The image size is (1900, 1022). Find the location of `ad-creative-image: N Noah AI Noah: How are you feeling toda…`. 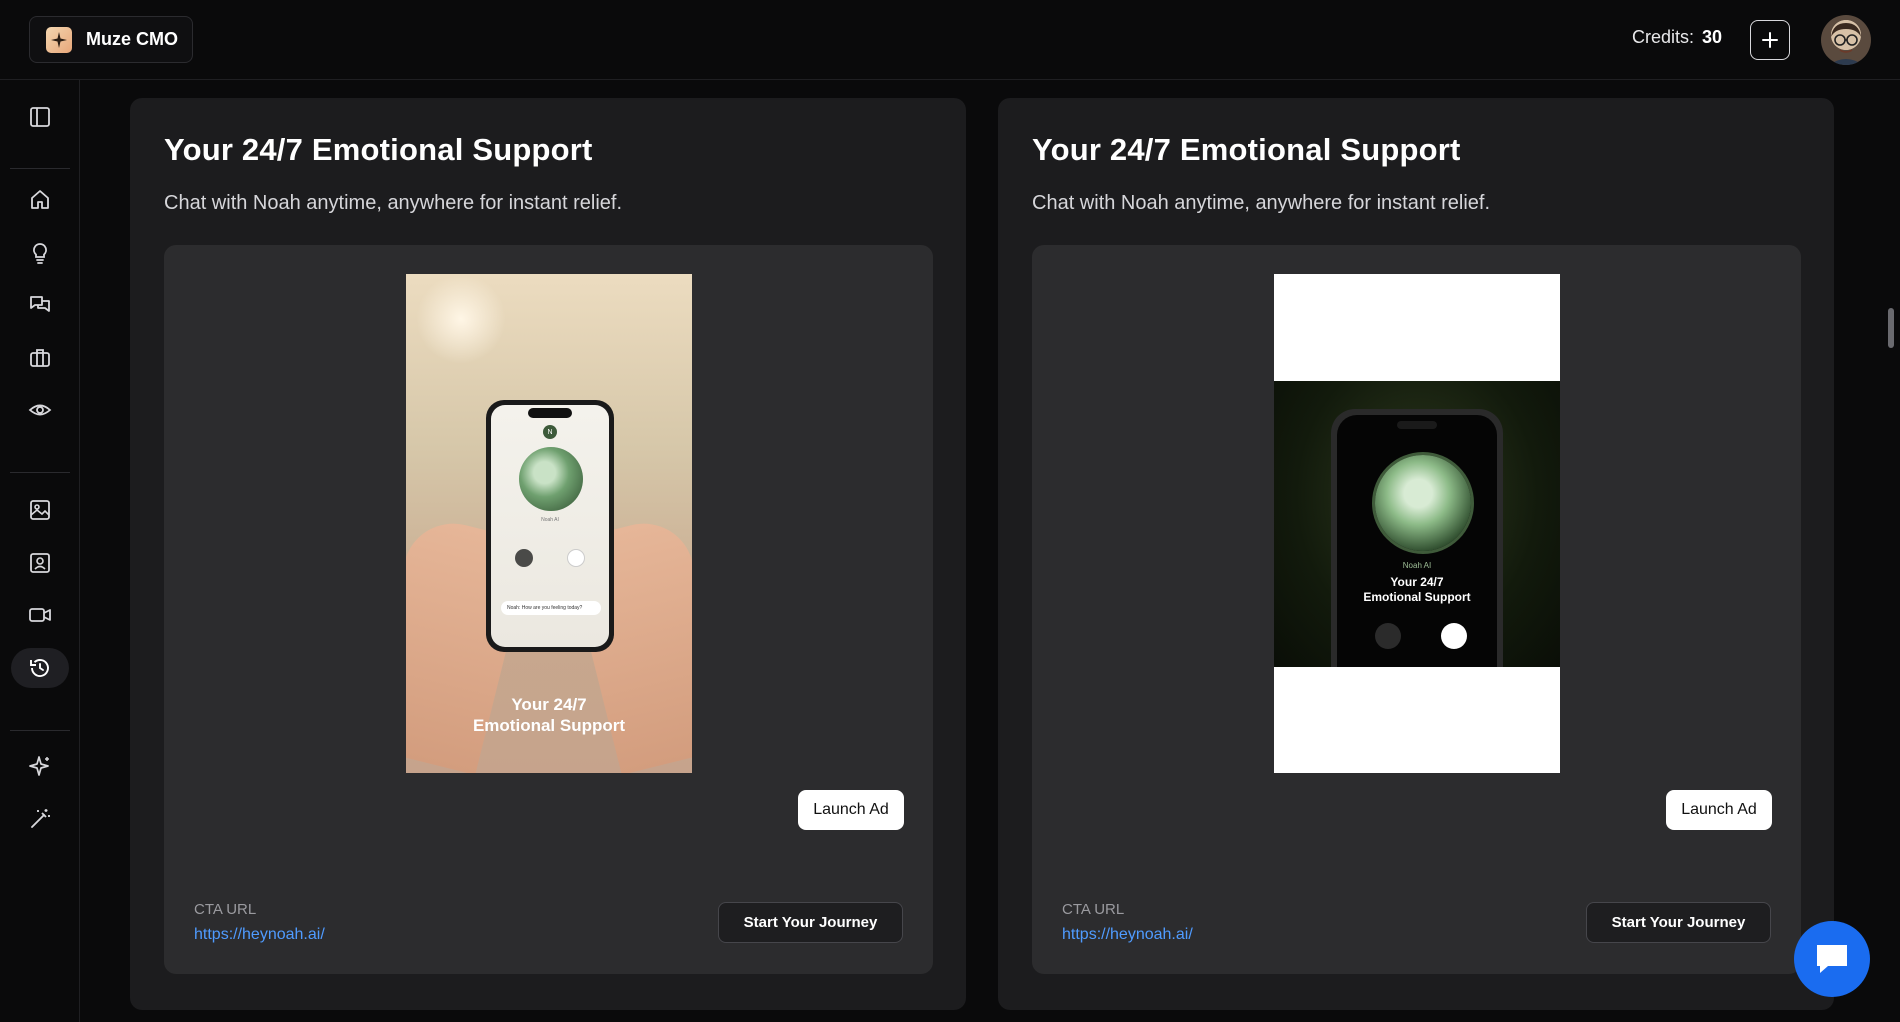

ad-creative-image: N Noah AI Noah: How are you feeling toda… is located at coordinates (549, 523).